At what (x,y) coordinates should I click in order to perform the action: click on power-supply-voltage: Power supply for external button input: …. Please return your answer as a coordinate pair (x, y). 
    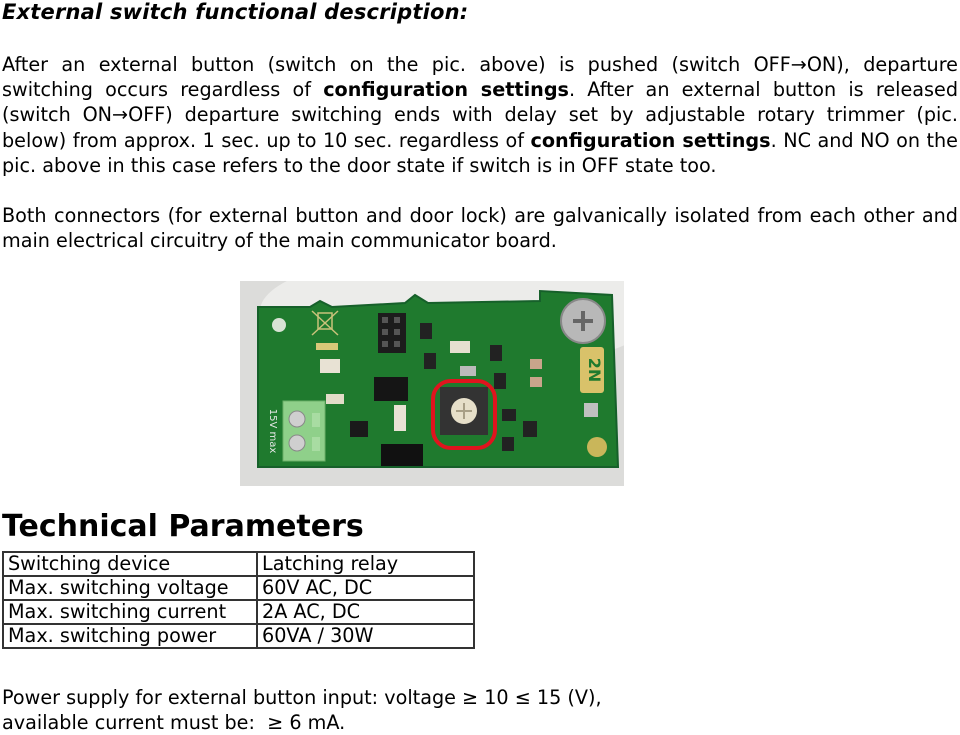
    Looking at the image, I should click on (302, 697).